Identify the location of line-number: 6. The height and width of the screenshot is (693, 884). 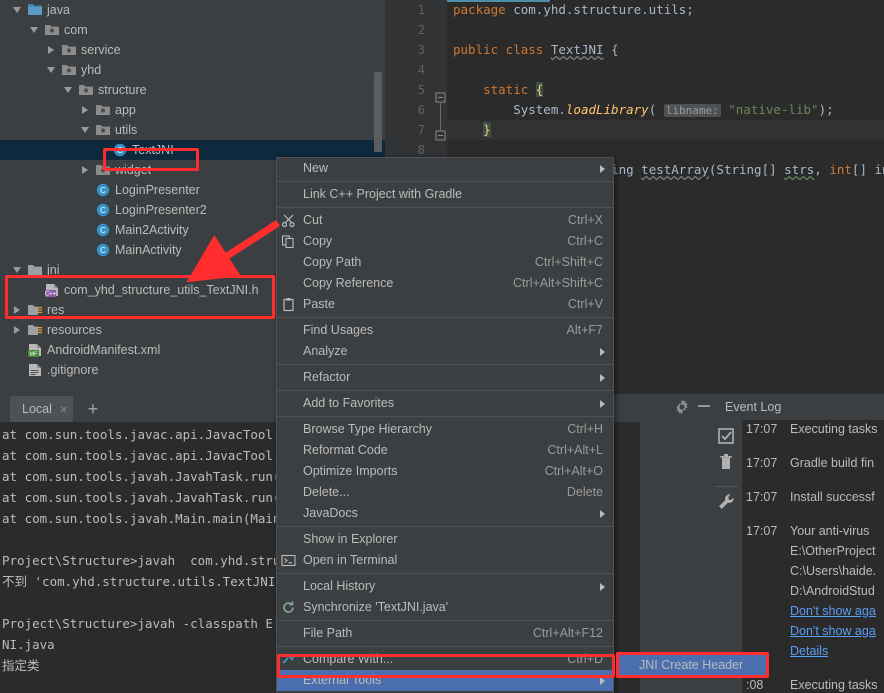
(421, 110).